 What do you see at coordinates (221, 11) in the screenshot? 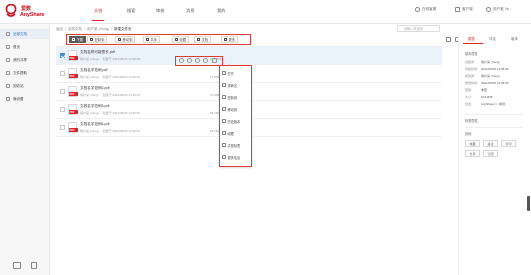
I see `nav-mine: 我的` at bounding box center [221, 11].